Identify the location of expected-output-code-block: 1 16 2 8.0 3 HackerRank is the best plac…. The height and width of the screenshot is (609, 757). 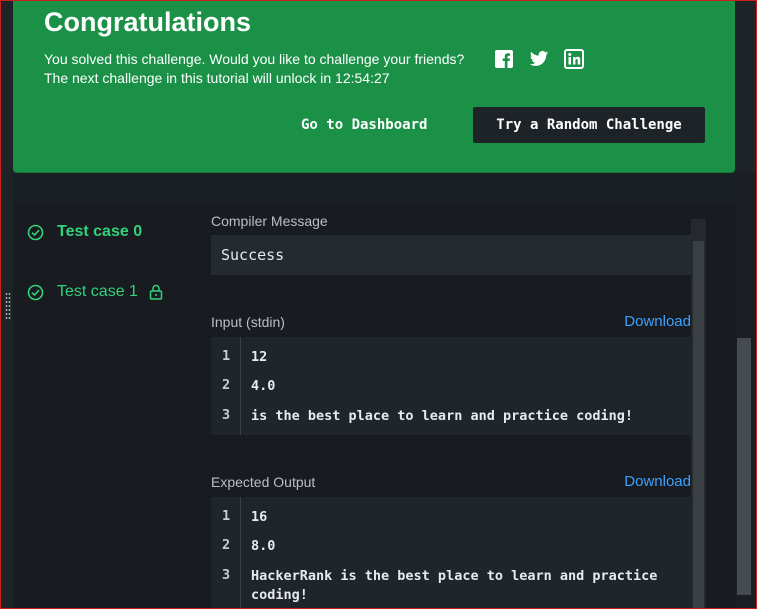
(451, 553).